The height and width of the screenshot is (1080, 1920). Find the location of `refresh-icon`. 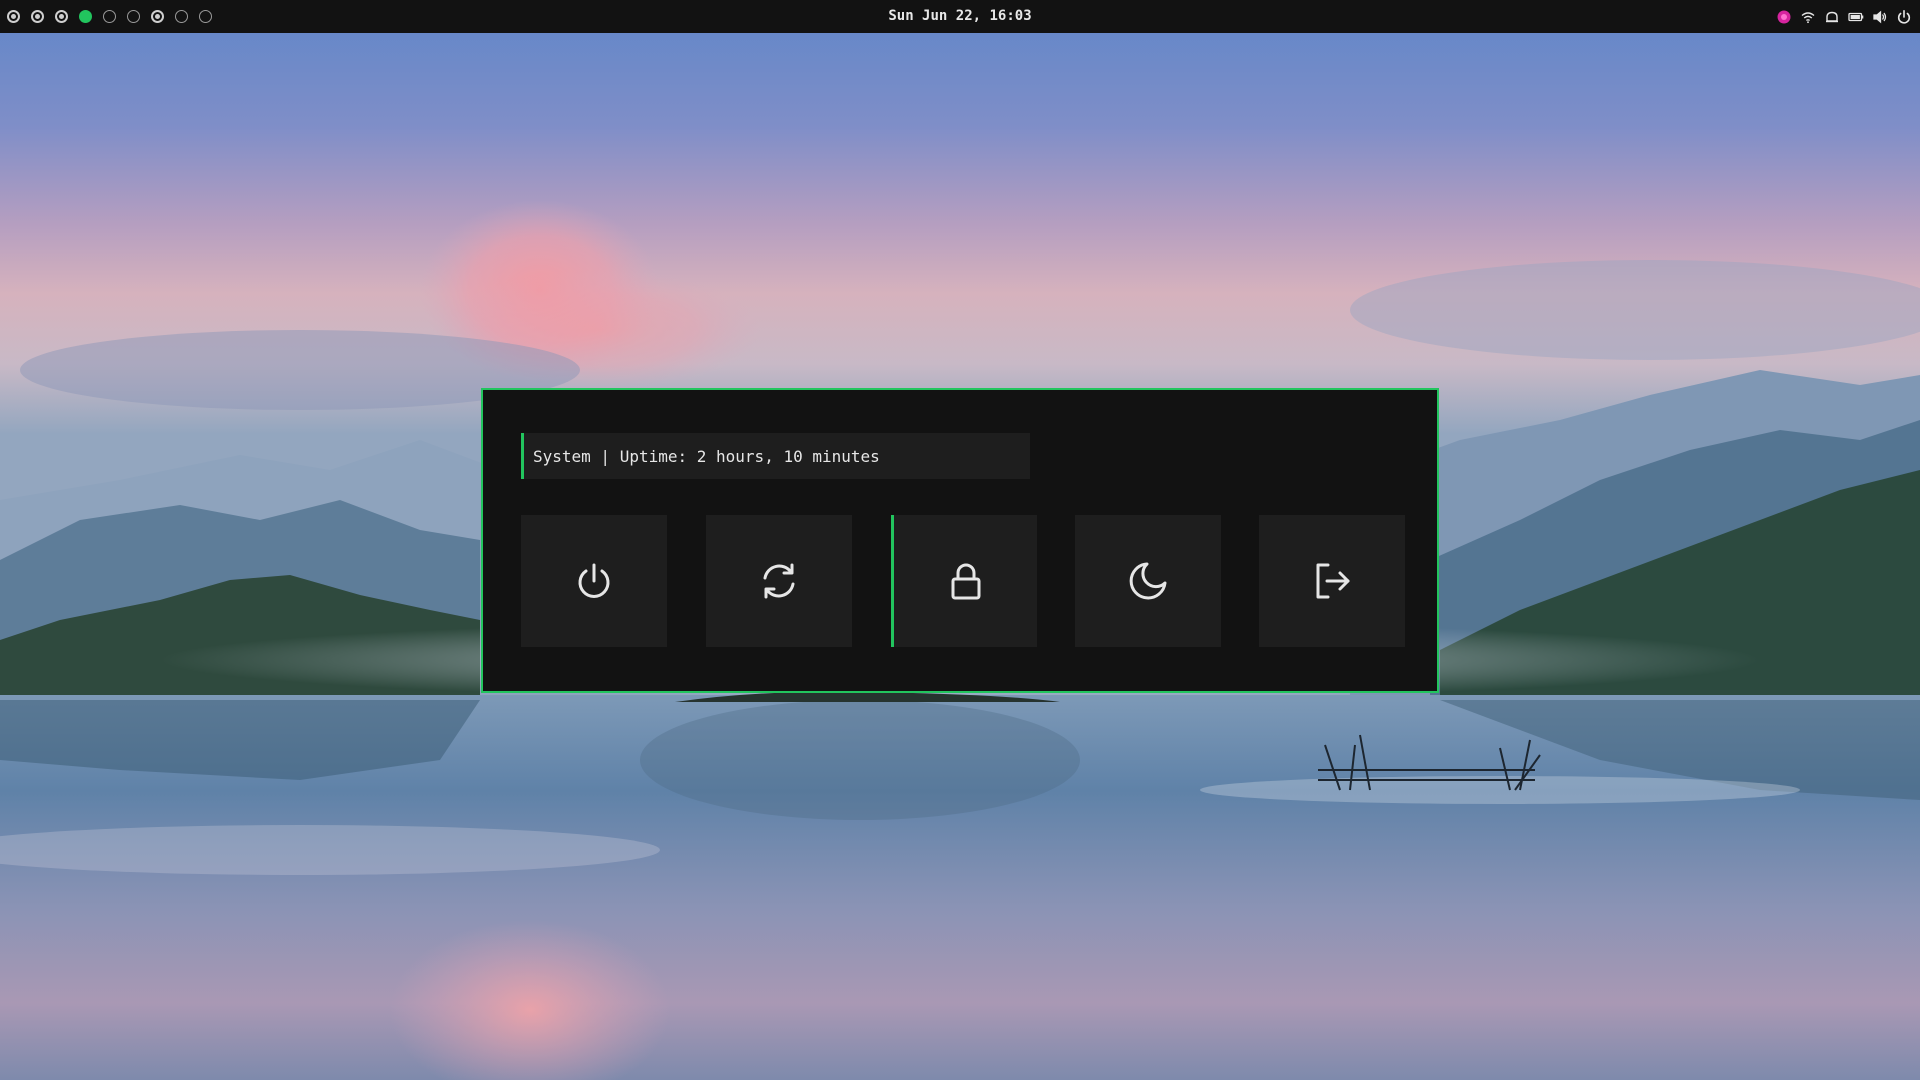

refresh-icon is located at coordinates (779, 581).